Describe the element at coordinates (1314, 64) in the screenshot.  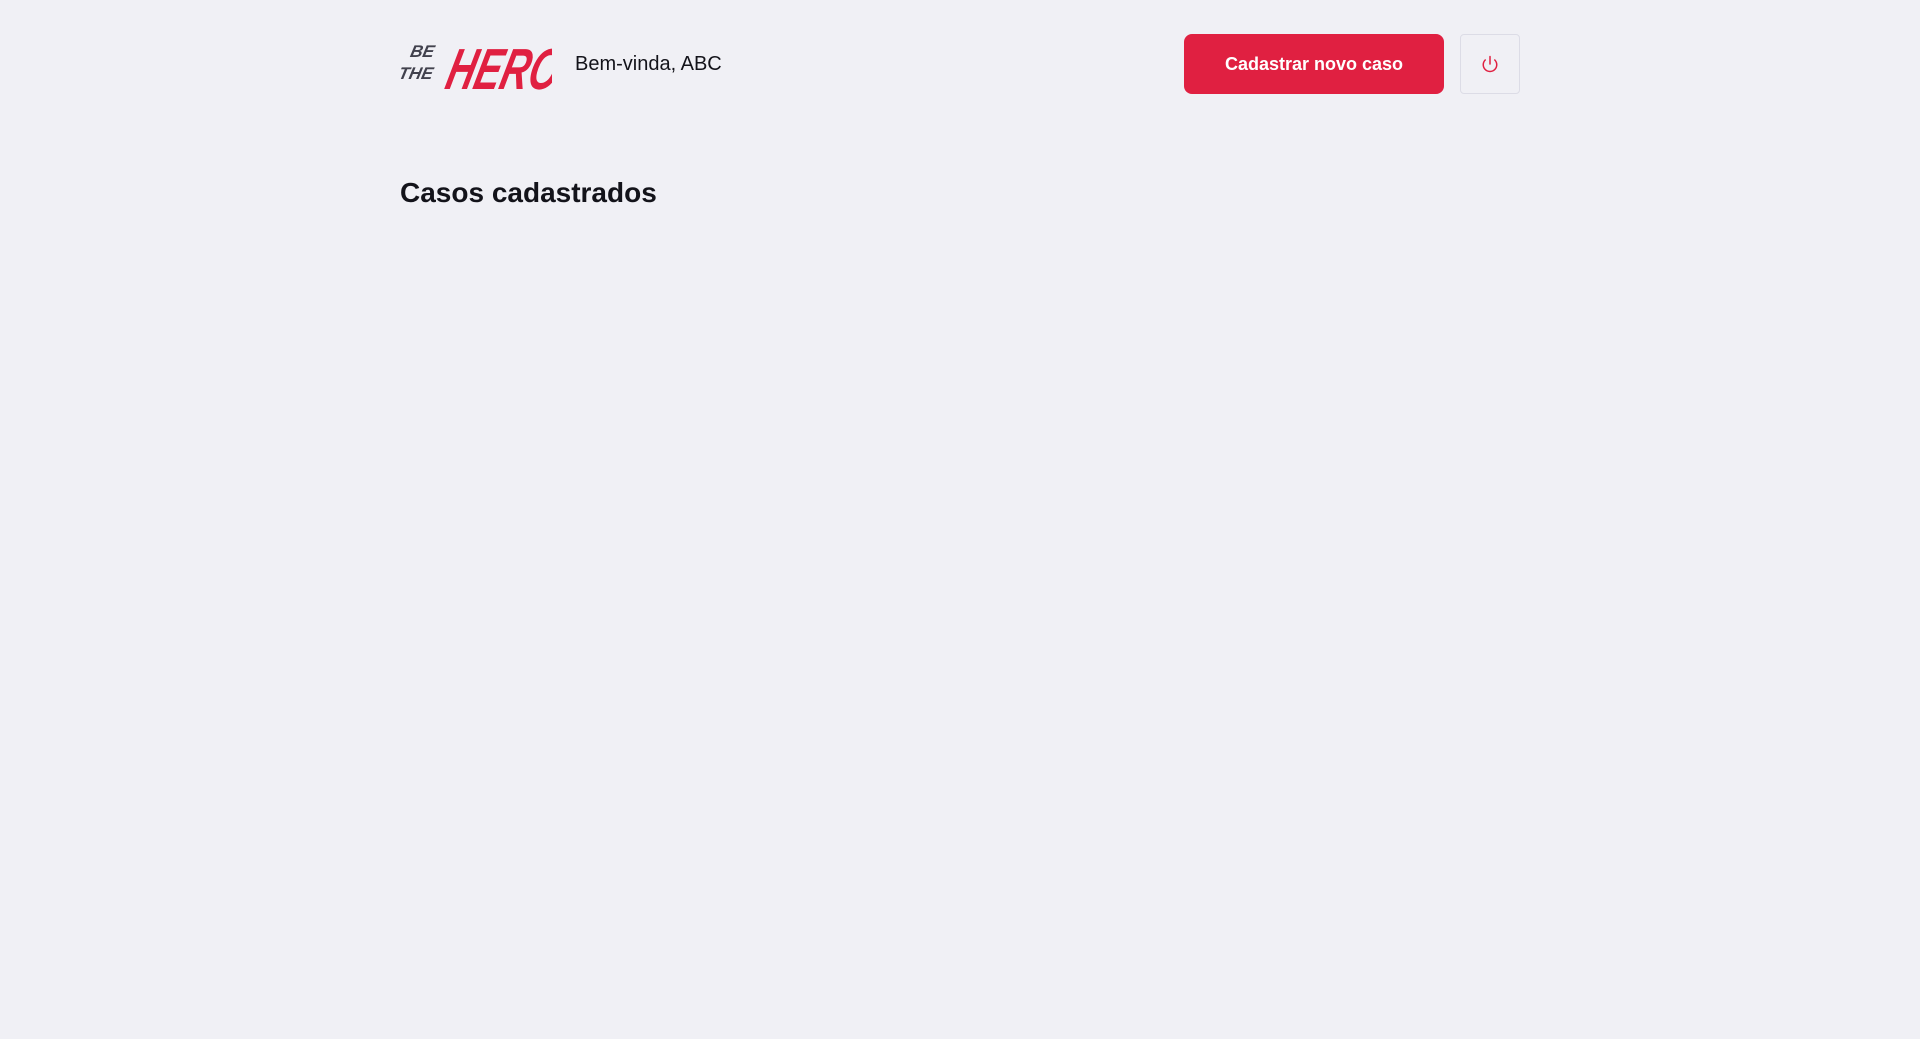
I see `new-case-button: Cadastrar novo caso` at that location.